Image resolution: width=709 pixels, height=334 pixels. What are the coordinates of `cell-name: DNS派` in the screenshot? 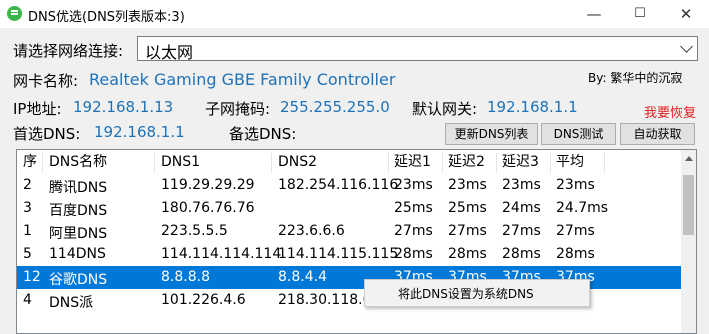 It's located at (71, 303).